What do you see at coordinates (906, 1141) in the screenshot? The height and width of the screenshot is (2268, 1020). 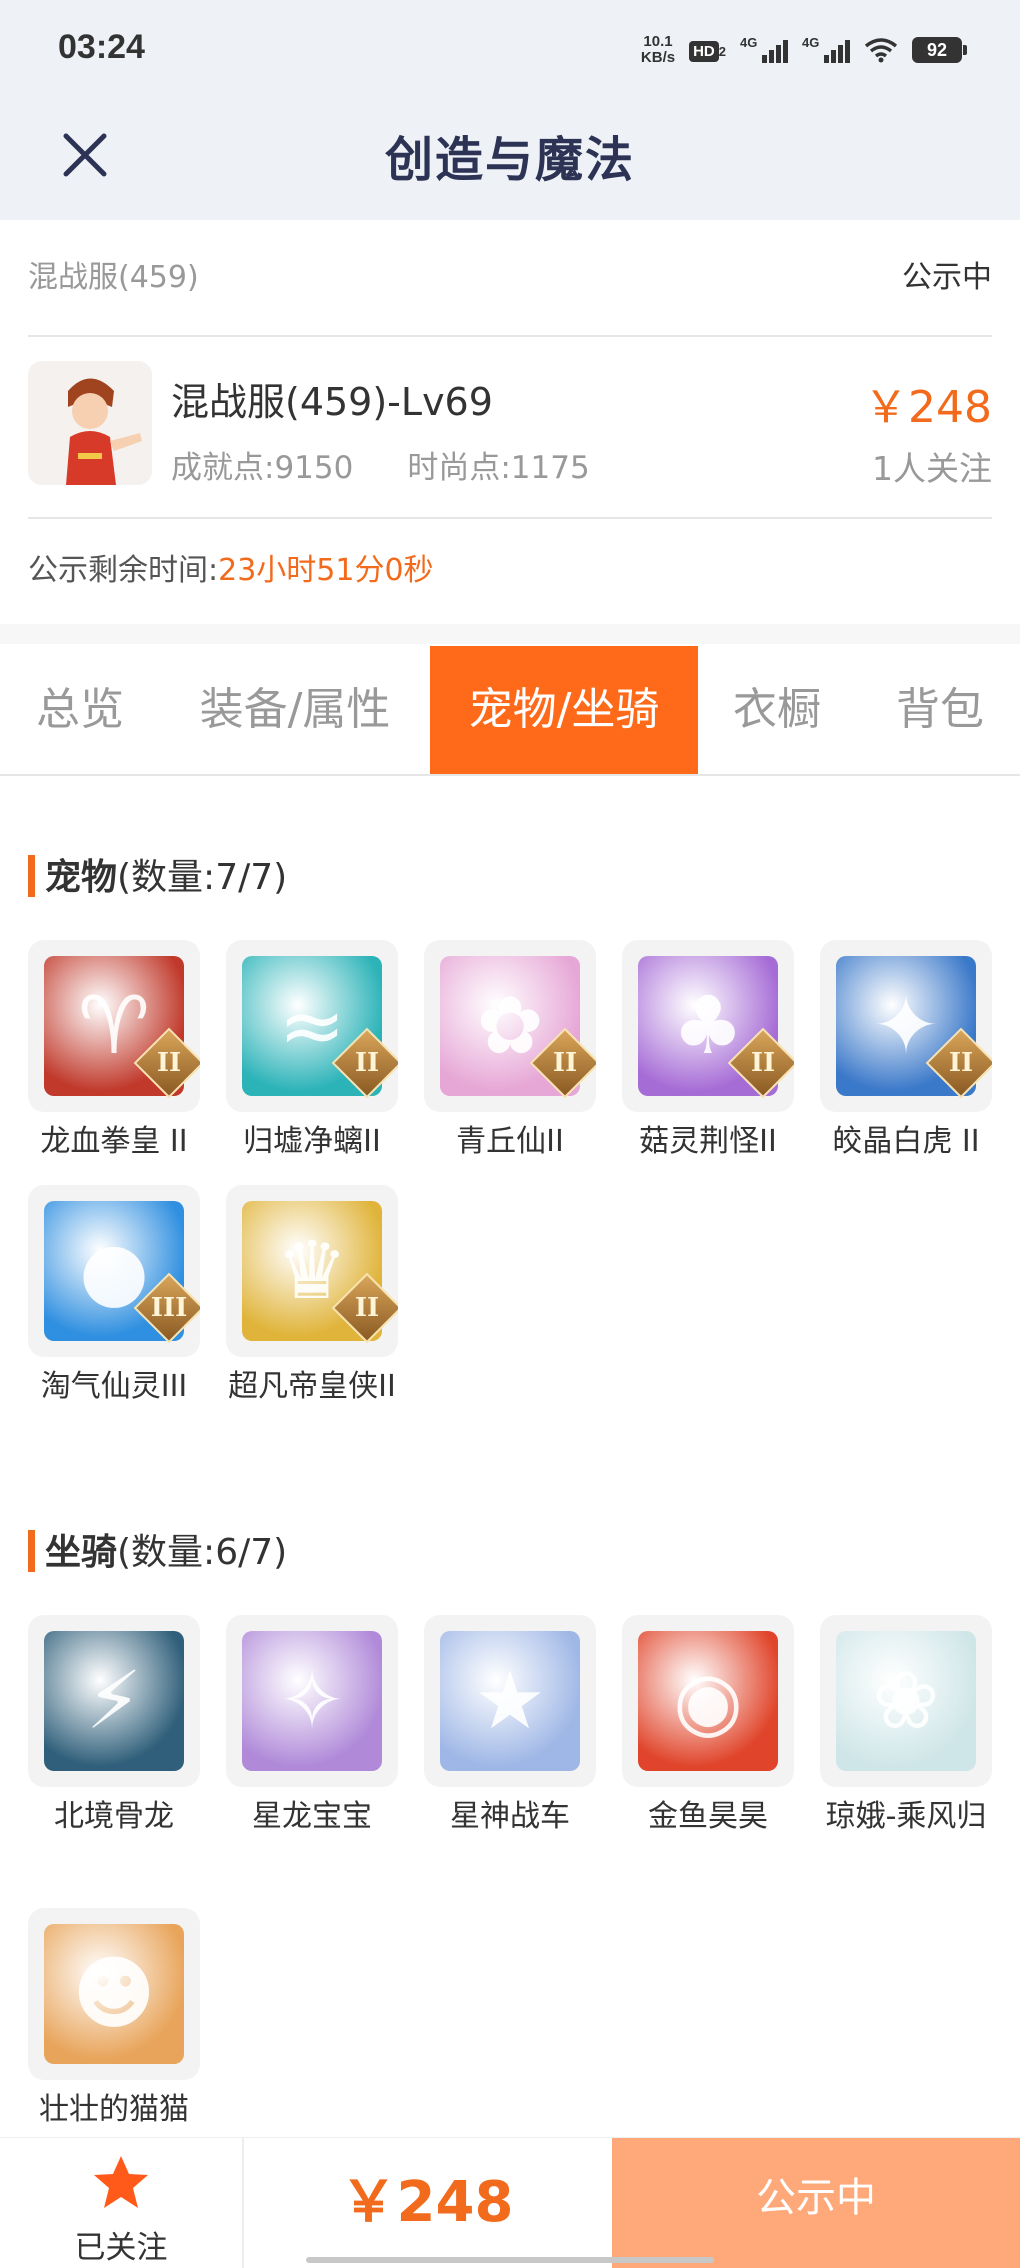 I see `pet-name: 皎晶白虎 II` at bounding box center [906, 1141].